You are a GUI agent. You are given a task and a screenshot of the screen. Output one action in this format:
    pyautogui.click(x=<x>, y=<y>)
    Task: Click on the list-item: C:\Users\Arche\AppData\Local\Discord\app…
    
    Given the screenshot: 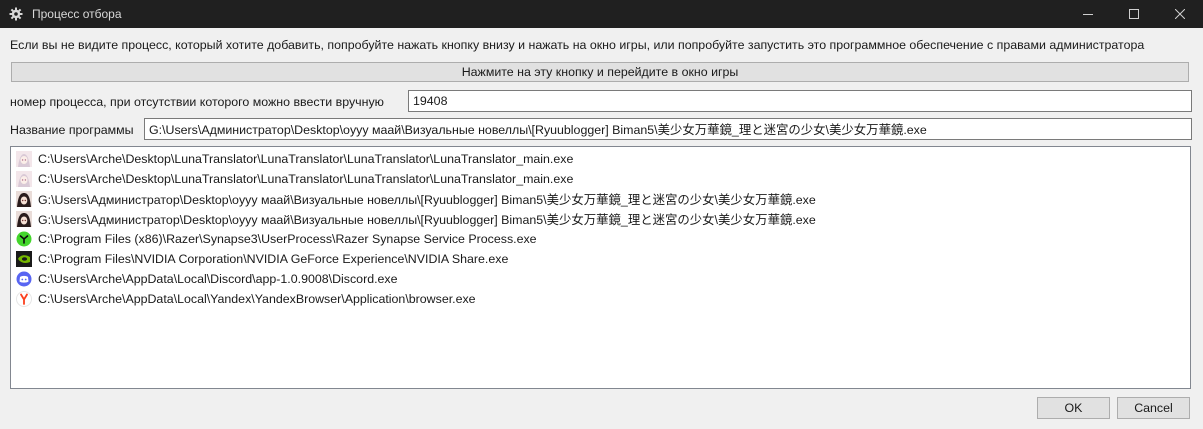 What is the action you would take?
    pyautogui.click(x=600, y=279)
    